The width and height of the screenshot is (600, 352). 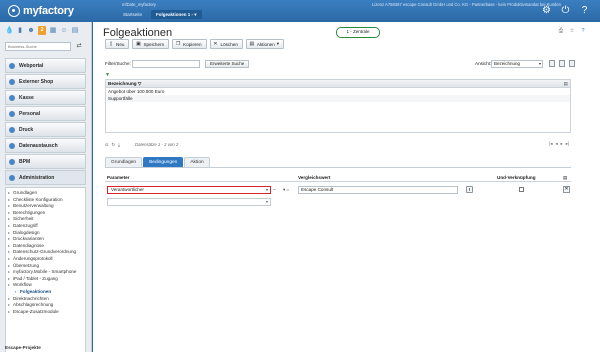 I want to click on refresh-icon: ↻, so click(x=113, y=145).